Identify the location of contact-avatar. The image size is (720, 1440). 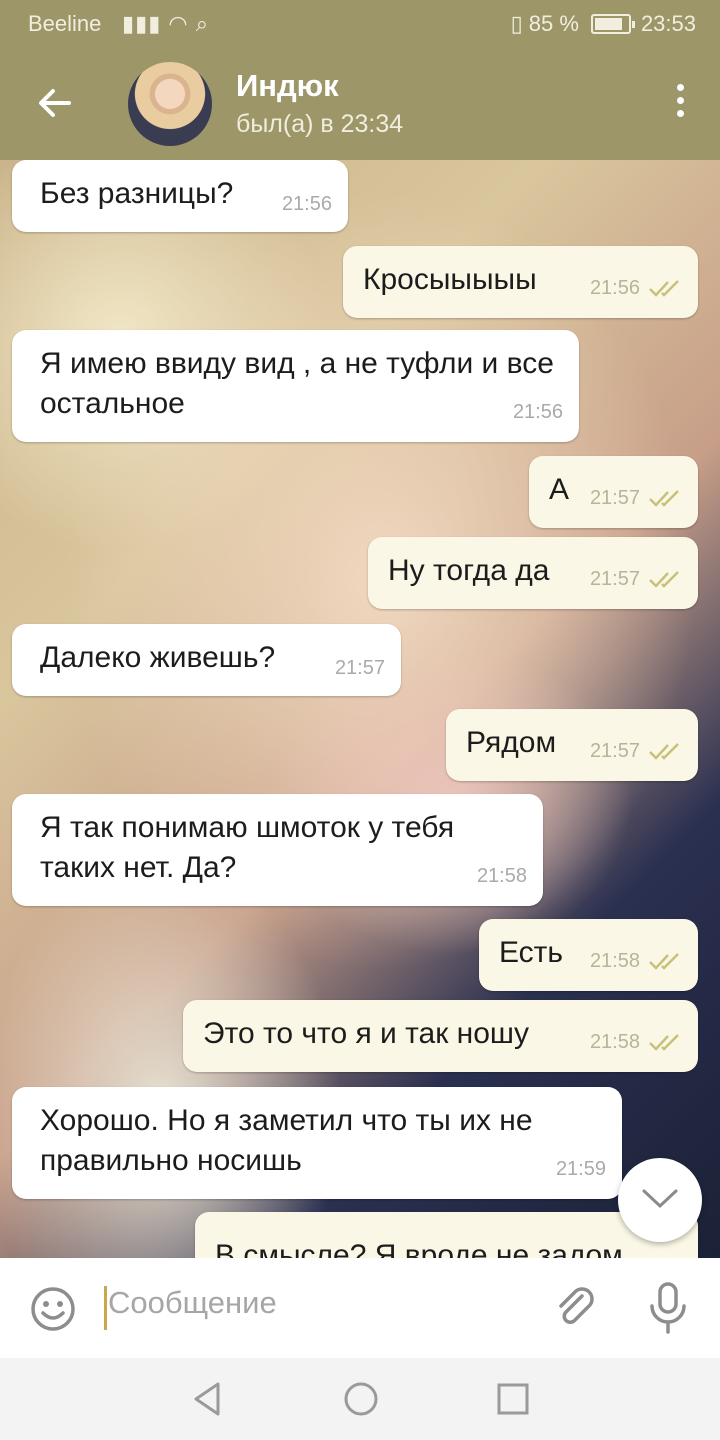
(170, 104).